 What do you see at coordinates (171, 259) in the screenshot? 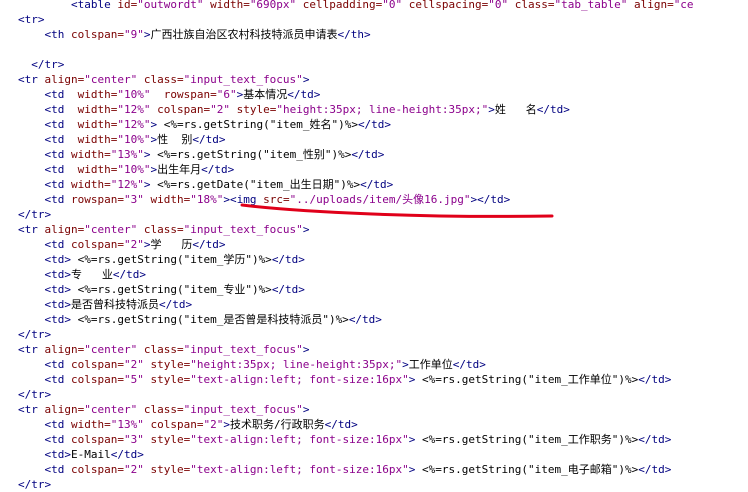
I see `code-token: <%=rs.getString("item_学历")%>` at bounding box center [171, 259].